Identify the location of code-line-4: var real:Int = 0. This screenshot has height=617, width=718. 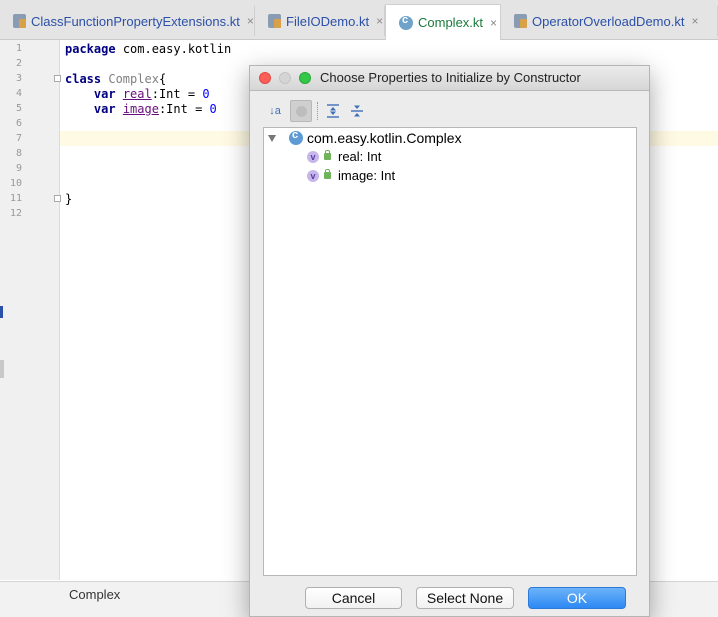
(137, 94).